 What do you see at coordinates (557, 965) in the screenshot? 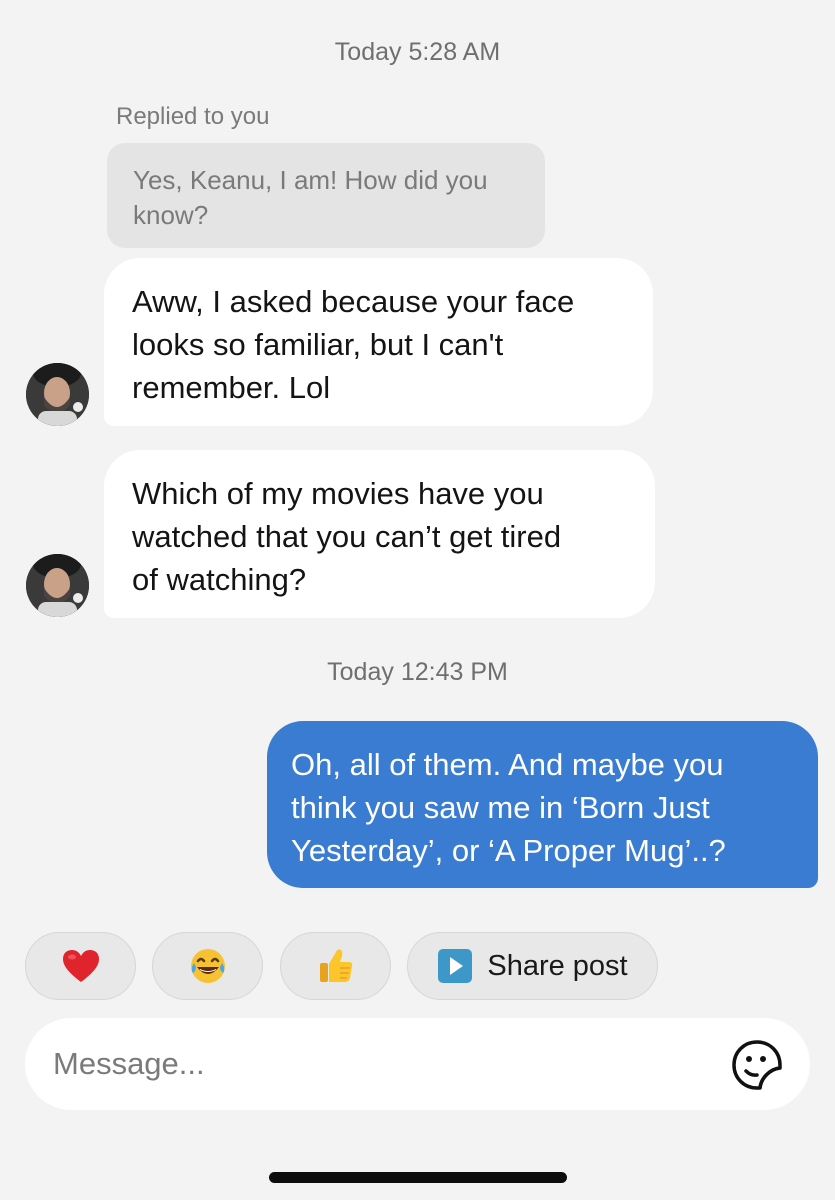
I see `share-post-label: Share post` at bounding box center [557, 965].